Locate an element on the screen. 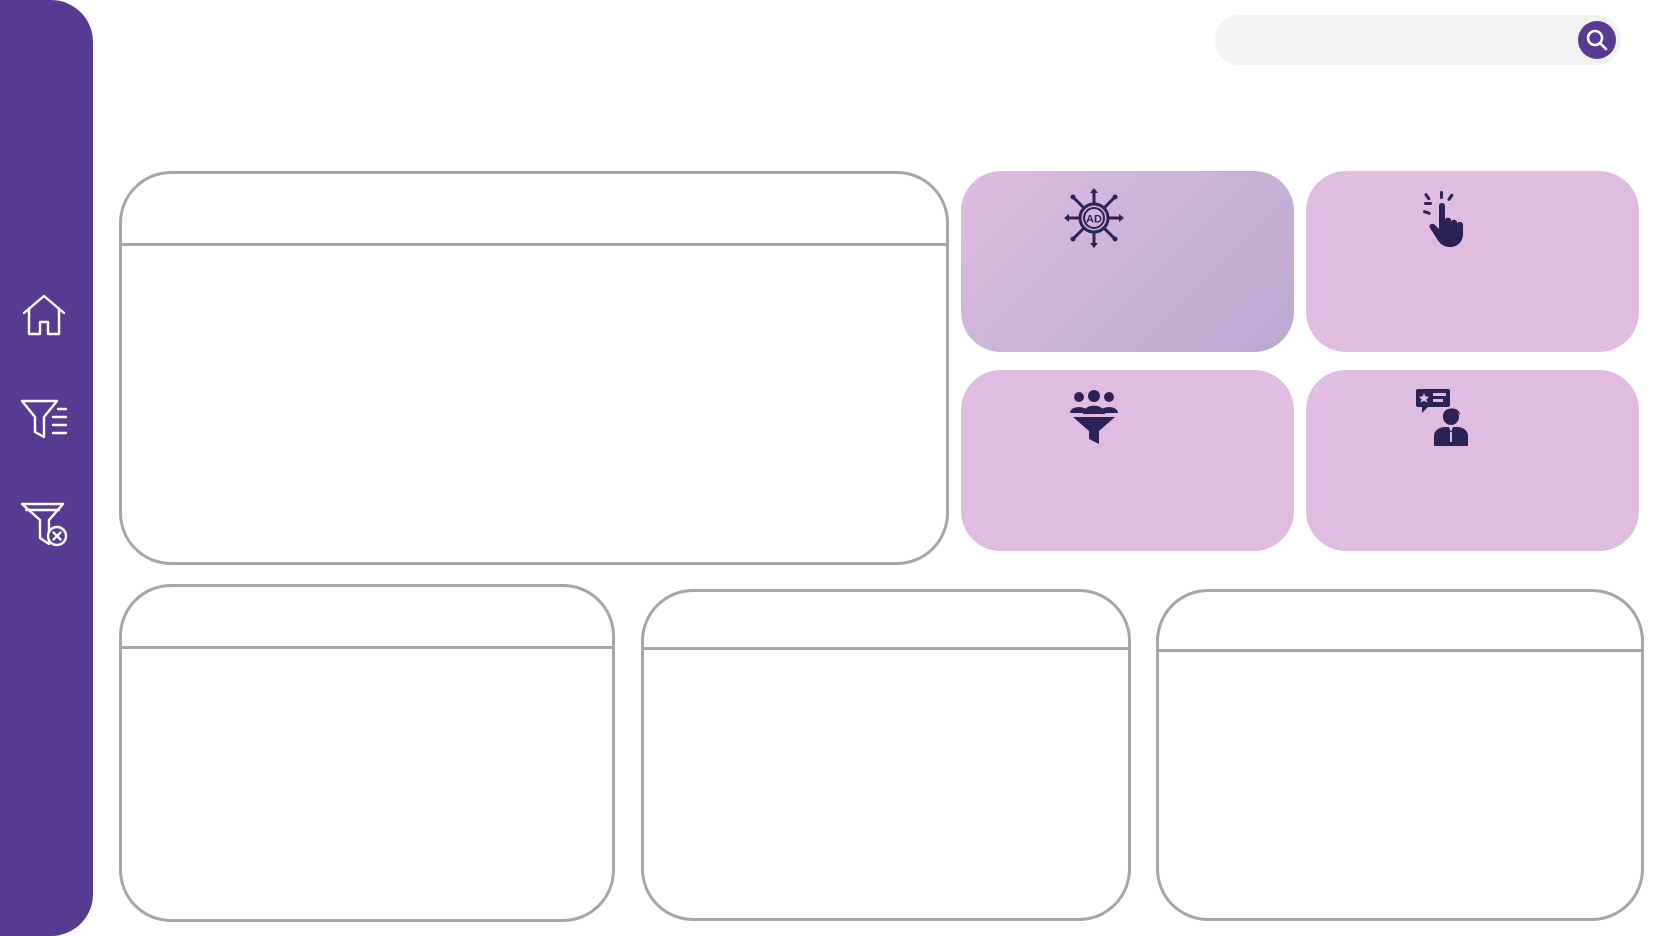 The image size is (1664, 936). ad-broadcast-icon: AD is located at coordinates (1094, 218).